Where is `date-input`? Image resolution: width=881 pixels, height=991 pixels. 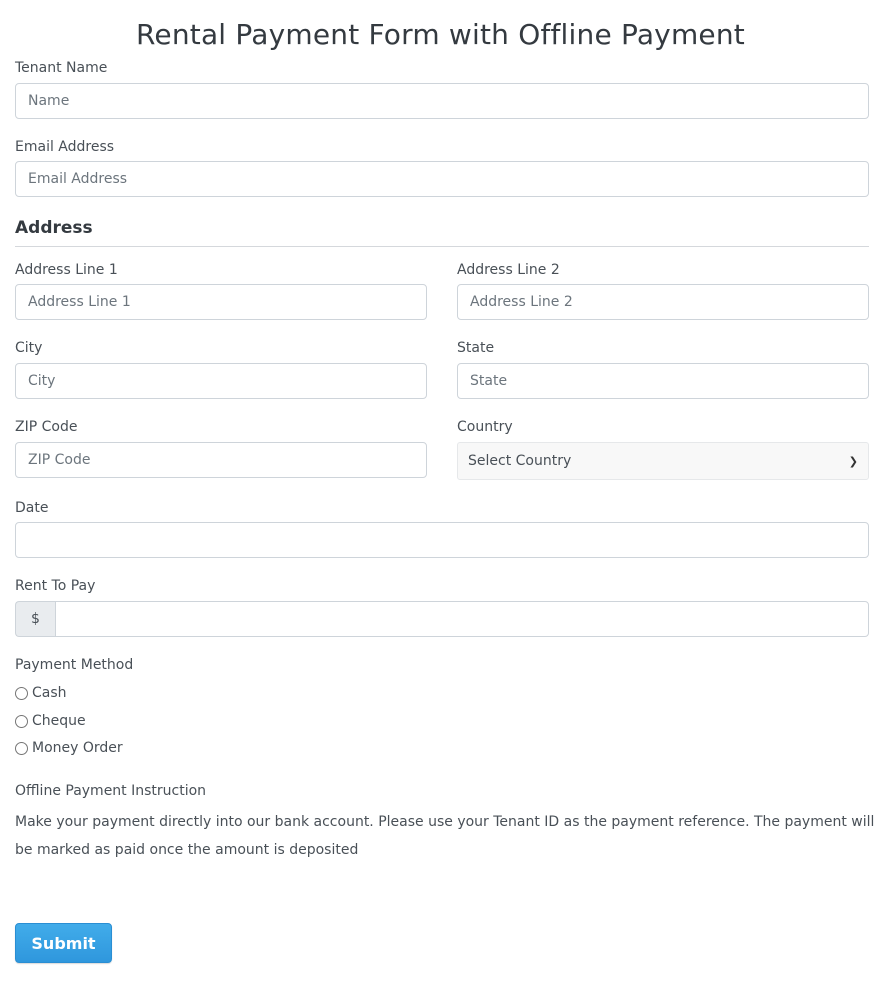
date-input is located at coordinates (442, 540).